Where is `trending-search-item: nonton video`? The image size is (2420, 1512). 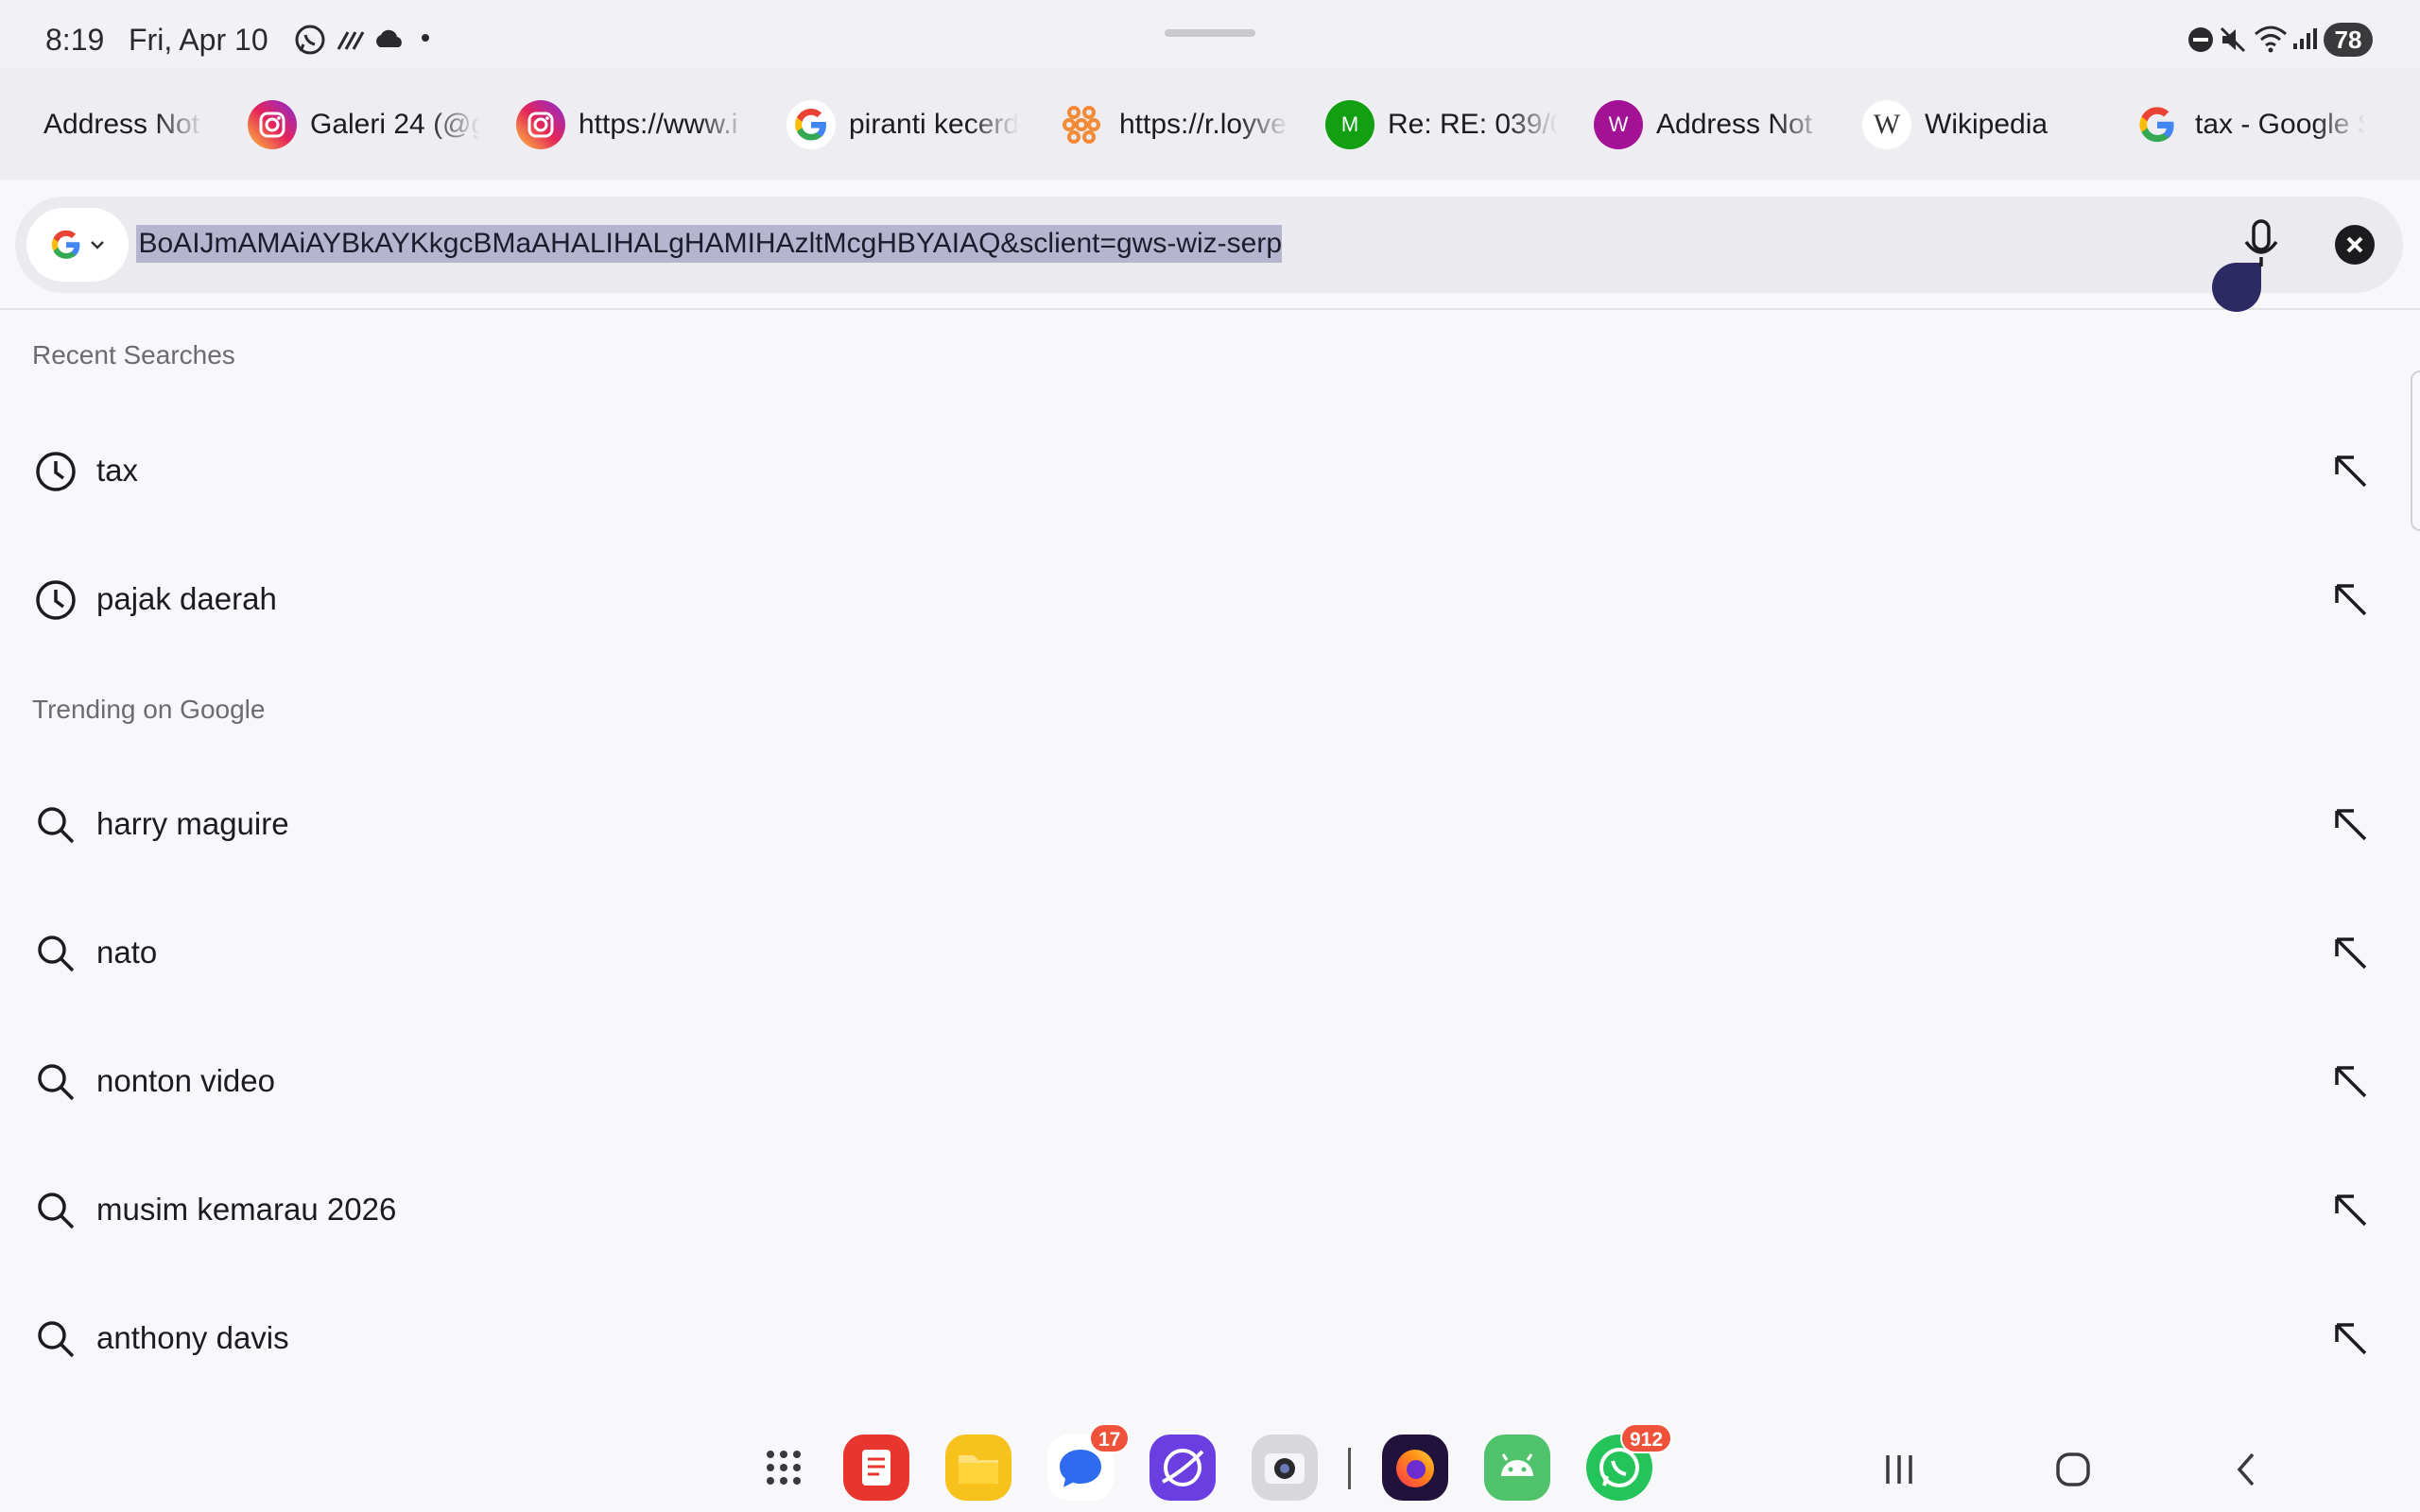
trending-search-item: nonton video is located at coordinates (1210, 1081).